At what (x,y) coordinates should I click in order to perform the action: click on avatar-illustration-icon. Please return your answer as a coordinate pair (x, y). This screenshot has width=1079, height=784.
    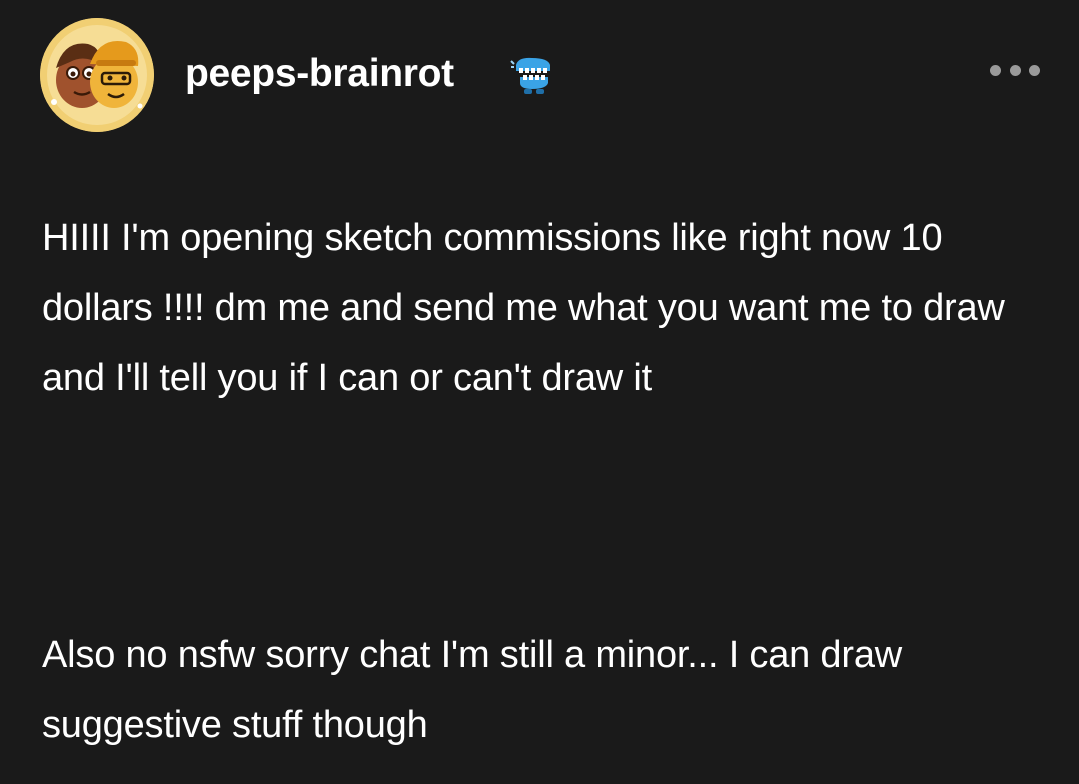
    Looking at the image, I should click on (97, 75).